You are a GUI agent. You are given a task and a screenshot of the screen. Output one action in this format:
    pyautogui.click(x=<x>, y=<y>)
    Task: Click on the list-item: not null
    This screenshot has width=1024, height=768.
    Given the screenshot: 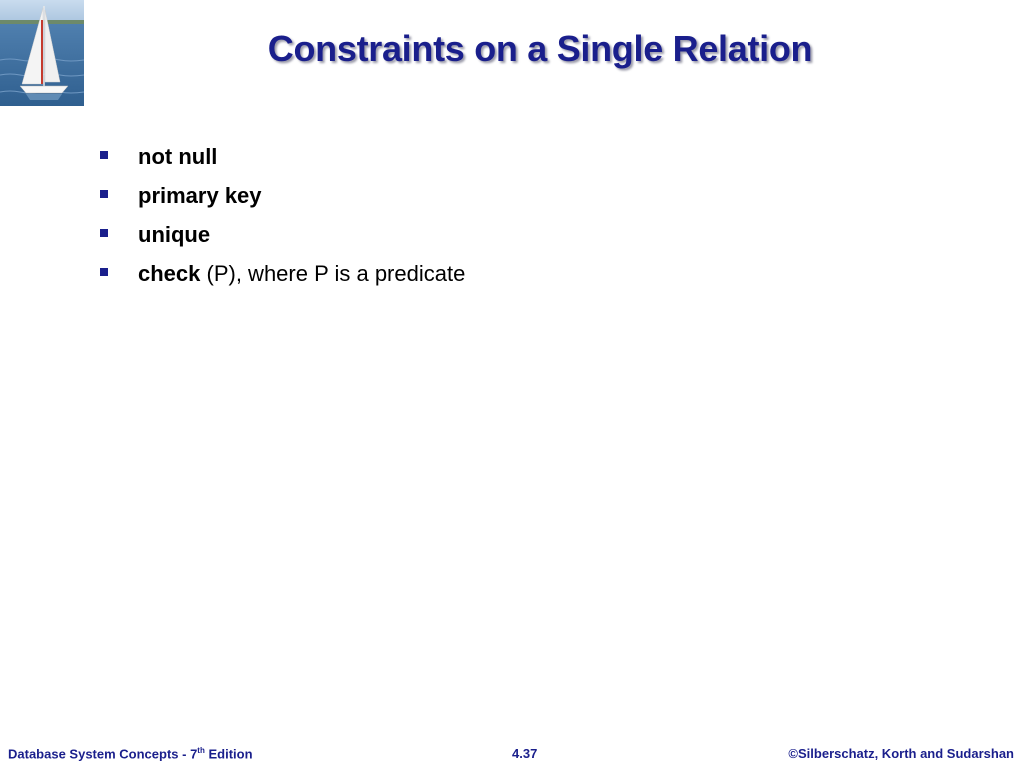 What is the action you would take?
    pyautogui.click(x=282, y=156)
    